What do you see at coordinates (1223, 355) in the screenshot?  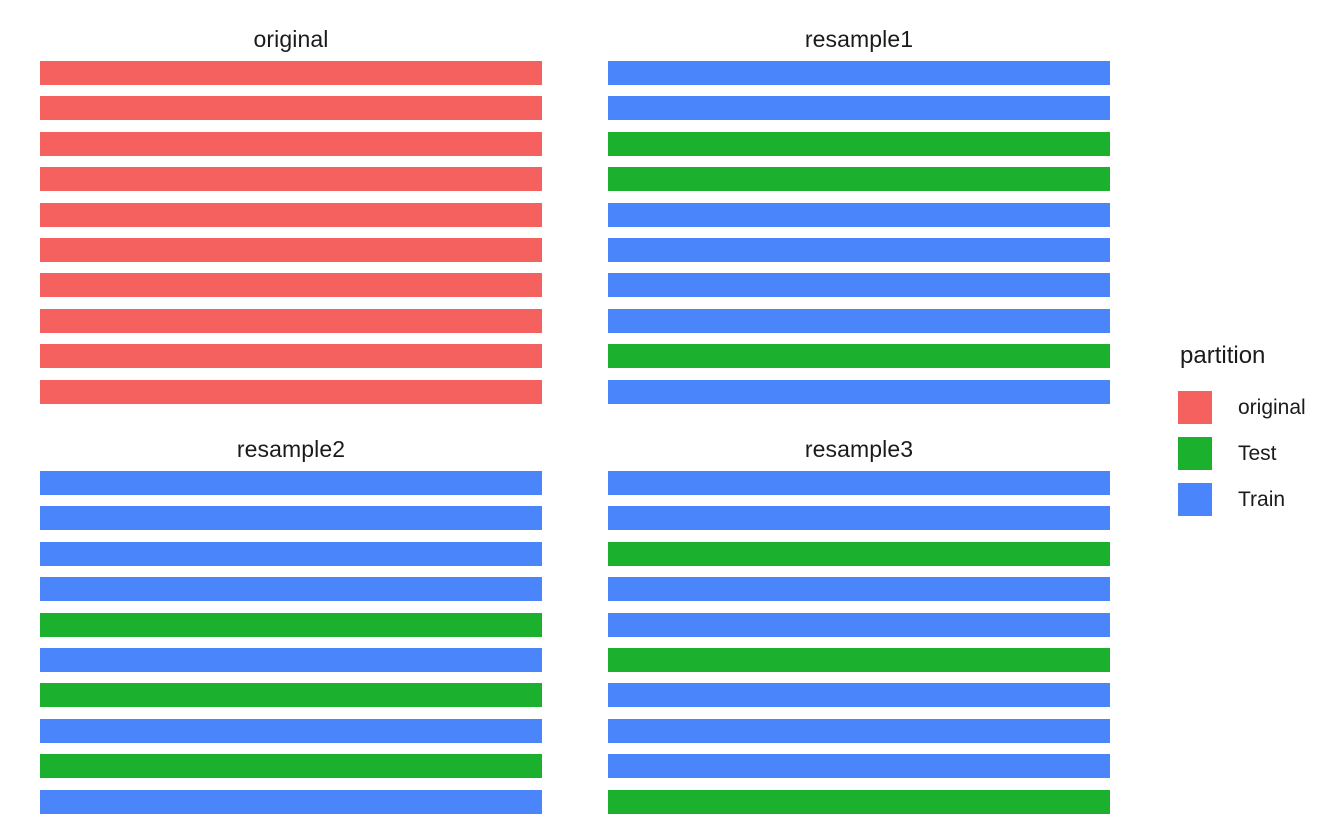 I see `legend-title: partition` at bounding box center [1223, 355].